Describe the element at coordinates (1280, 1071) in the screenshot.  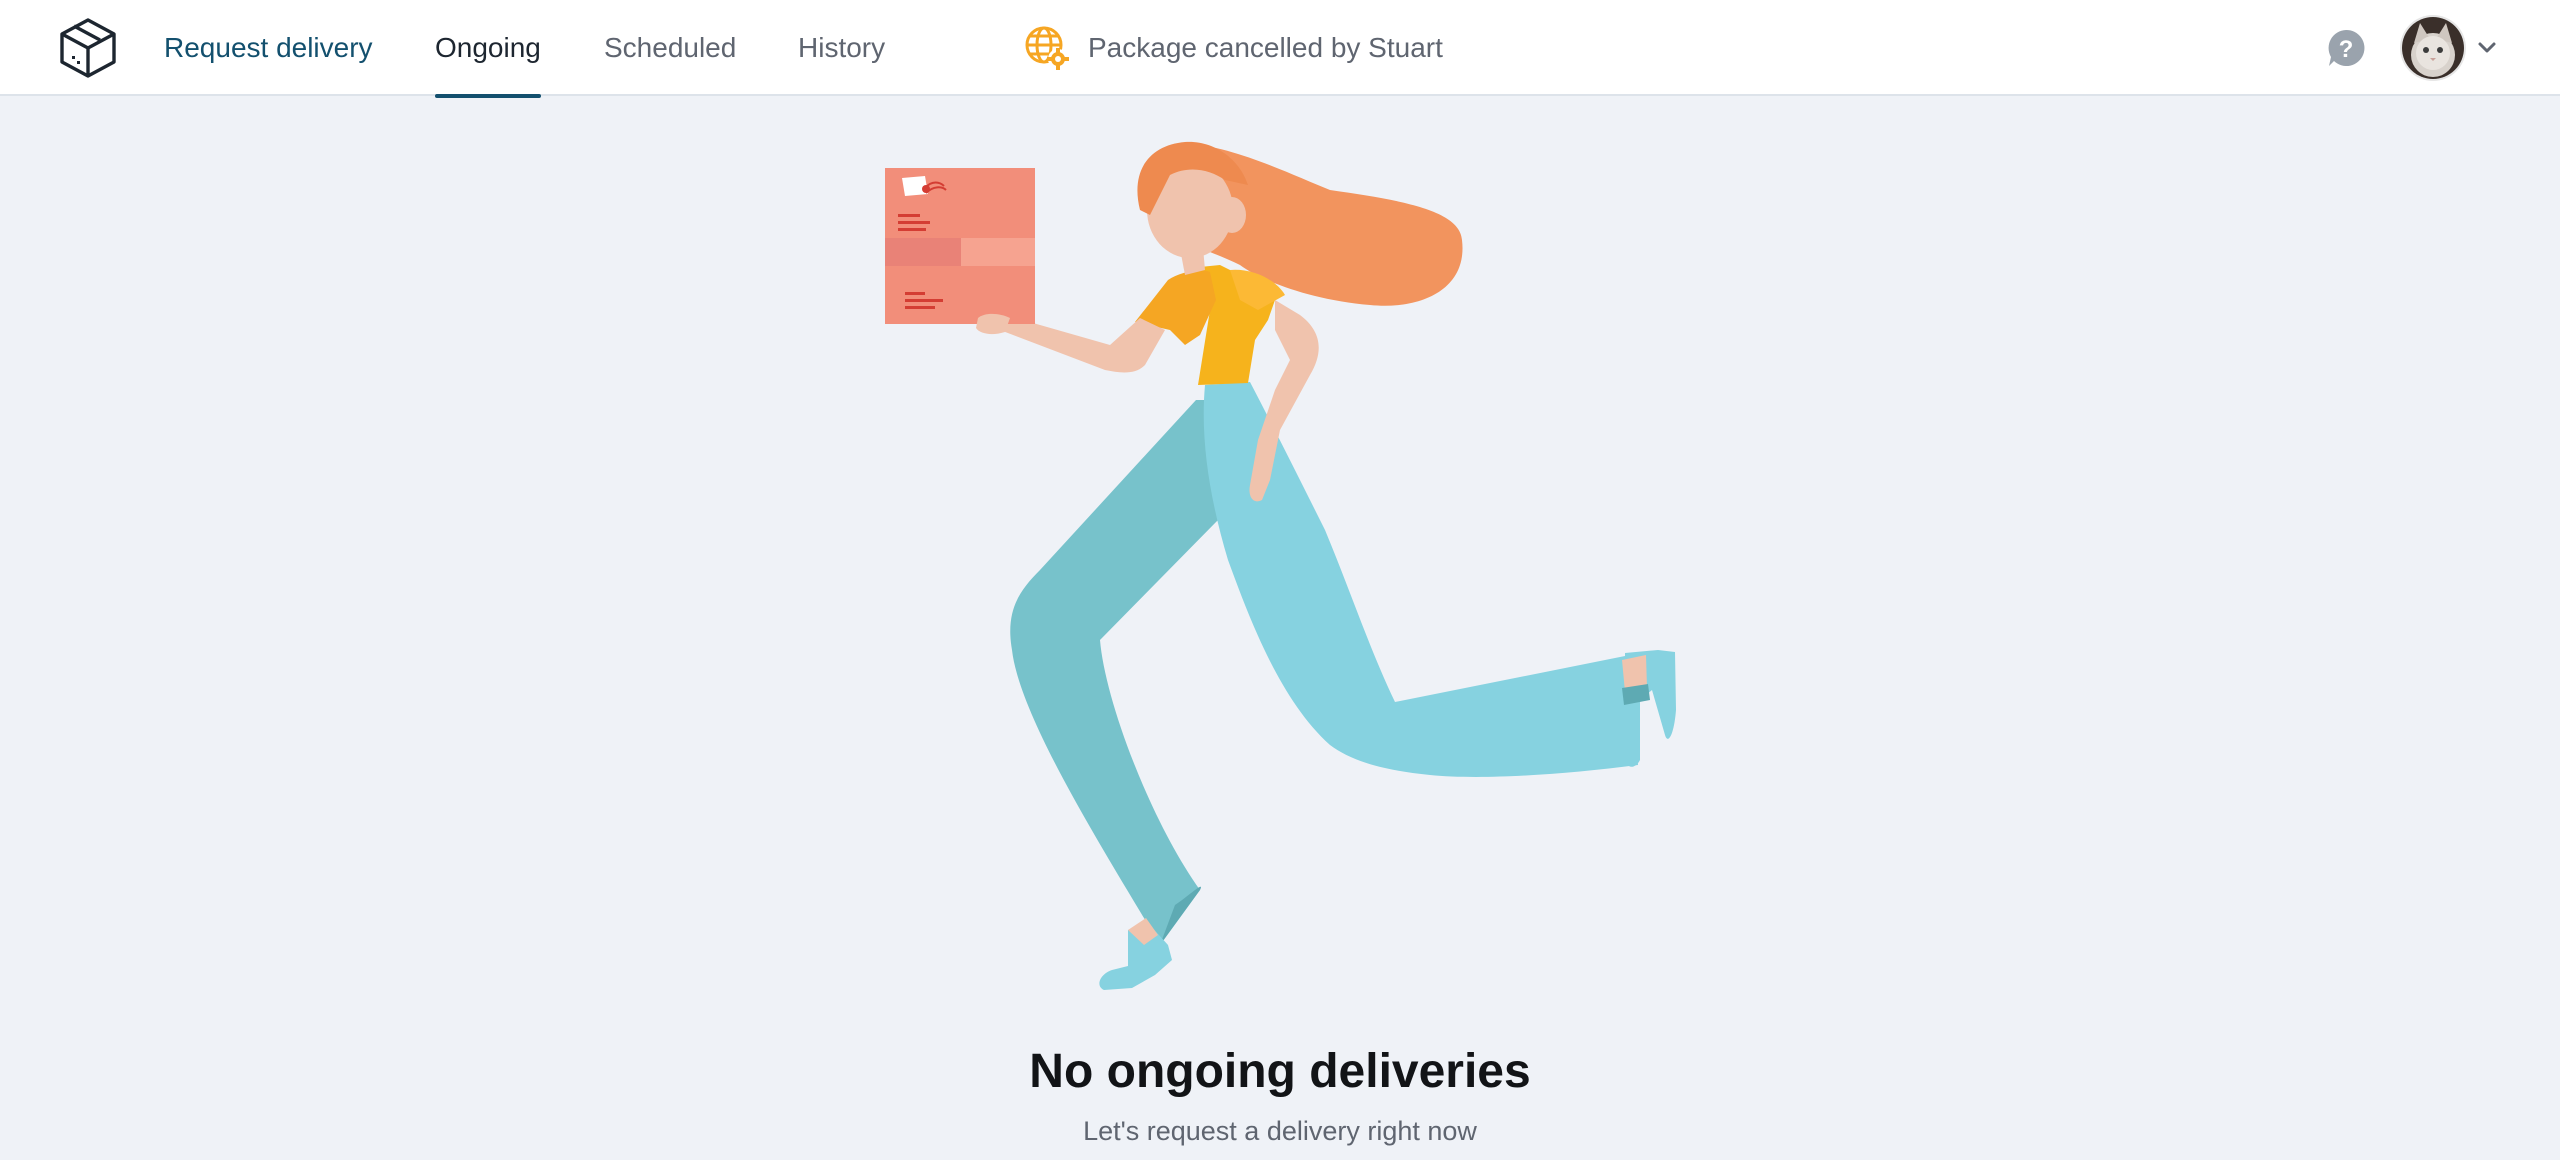
I see `empty-state-title: No ongoing deliveries` at that location.